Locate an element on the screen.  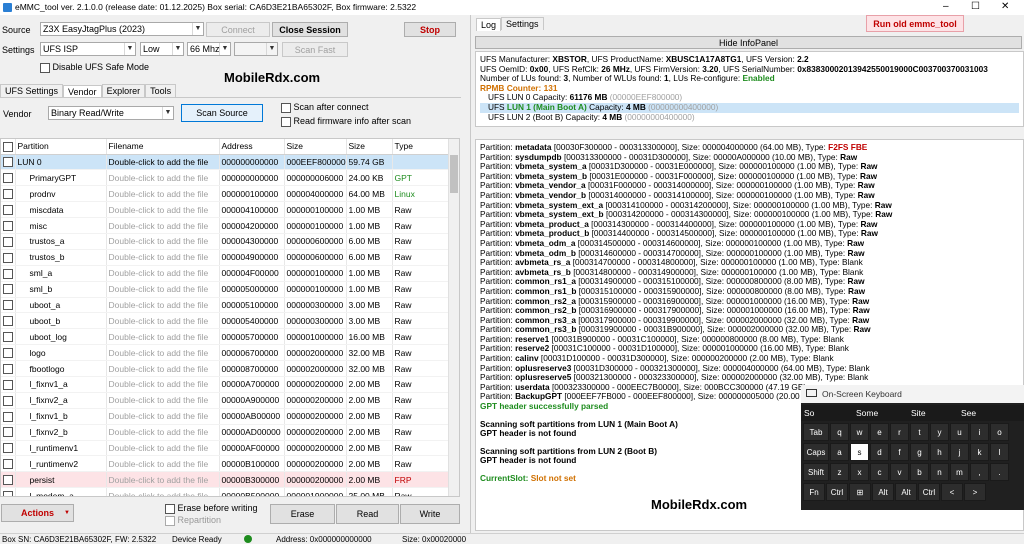
key-char: i is located at coordinates (979, 432).